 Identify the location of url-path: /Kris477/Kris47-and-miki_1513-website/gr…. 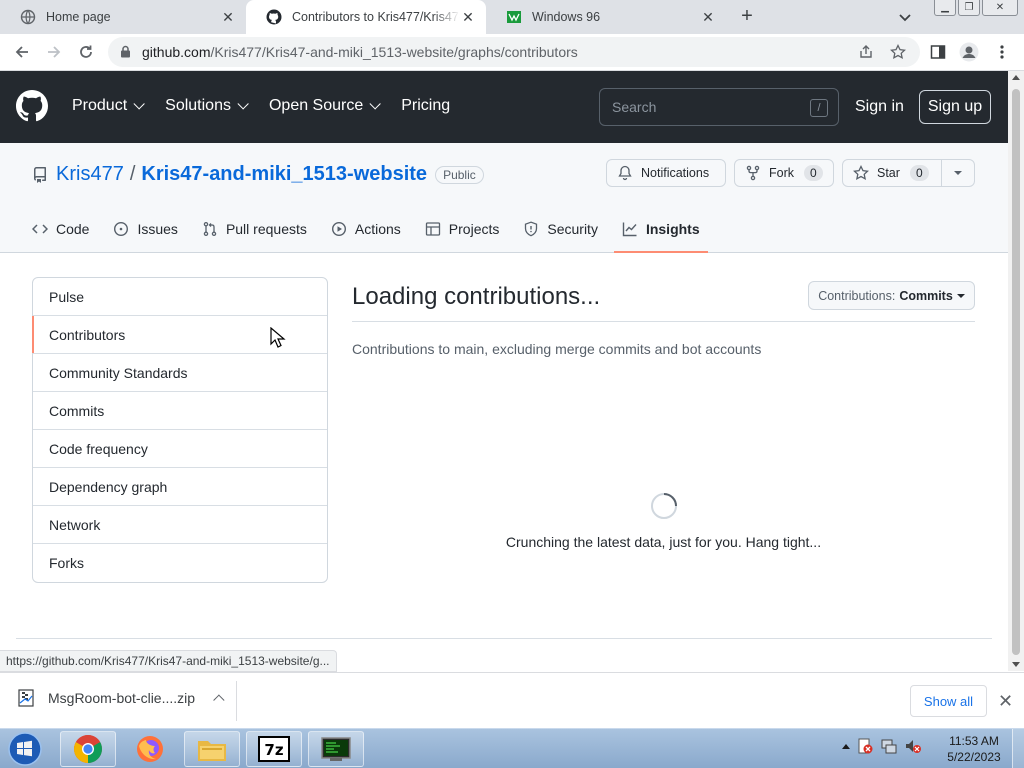
(394, 52).